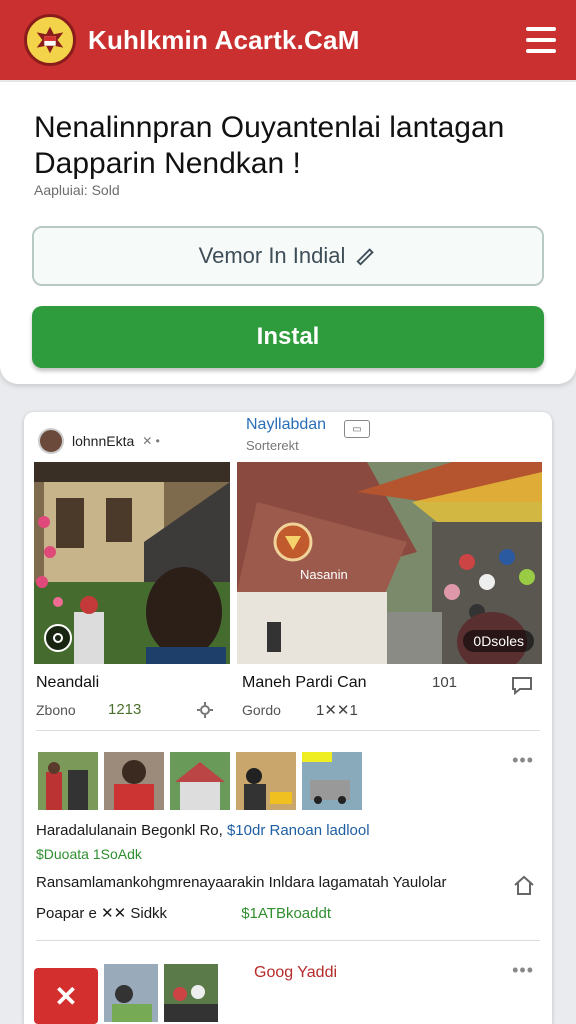 This screenshot has width=576, height=1024. Describe the element at coordinates (205, 710) in the screenshot. I see `gear-icon` at that location.